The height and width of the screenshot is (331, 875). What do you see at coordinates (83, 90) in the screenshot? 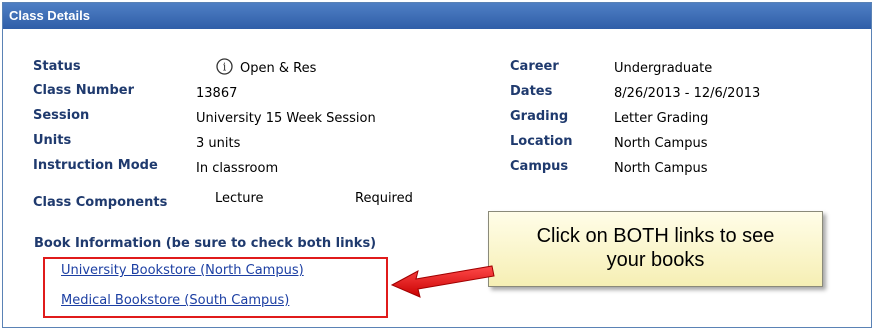
I see `class-number-label: Class Number` at bounding box center [83, 90].